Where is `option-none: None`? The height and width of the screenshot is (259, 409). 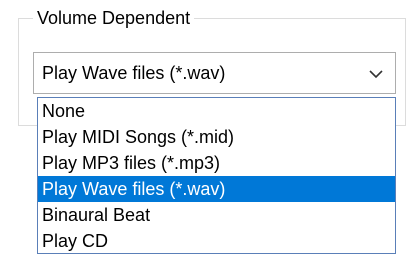
option-none: None is located at coordinates (216, 111).